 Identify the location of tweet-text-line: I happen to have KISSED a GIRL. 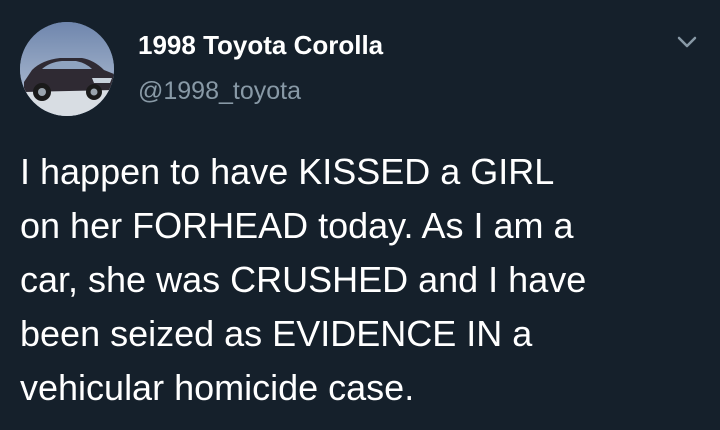
(287, 171).